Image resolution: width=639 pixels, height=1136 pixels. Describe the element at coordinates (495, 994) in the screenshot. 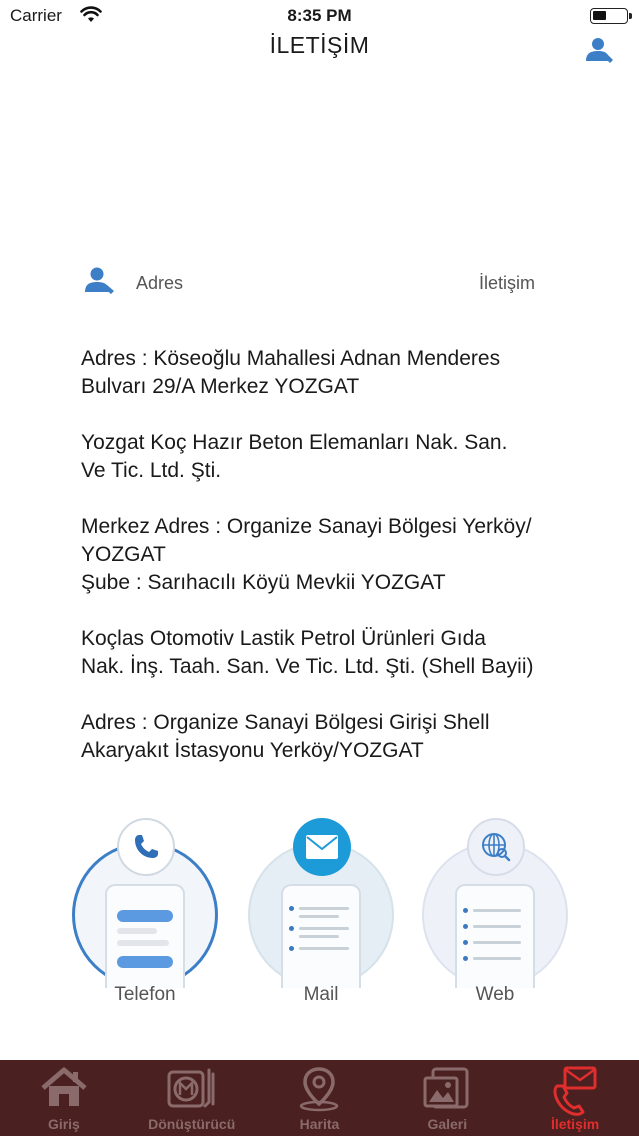

I see `web-label: Web` at that location.